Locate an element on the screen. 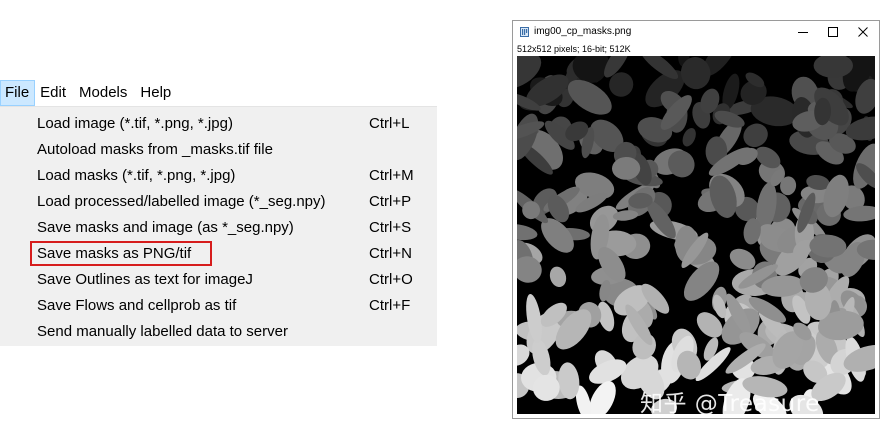 The height and width of the screenshot is (437, 888). minimize-icon is located at coordinates (803, 32).